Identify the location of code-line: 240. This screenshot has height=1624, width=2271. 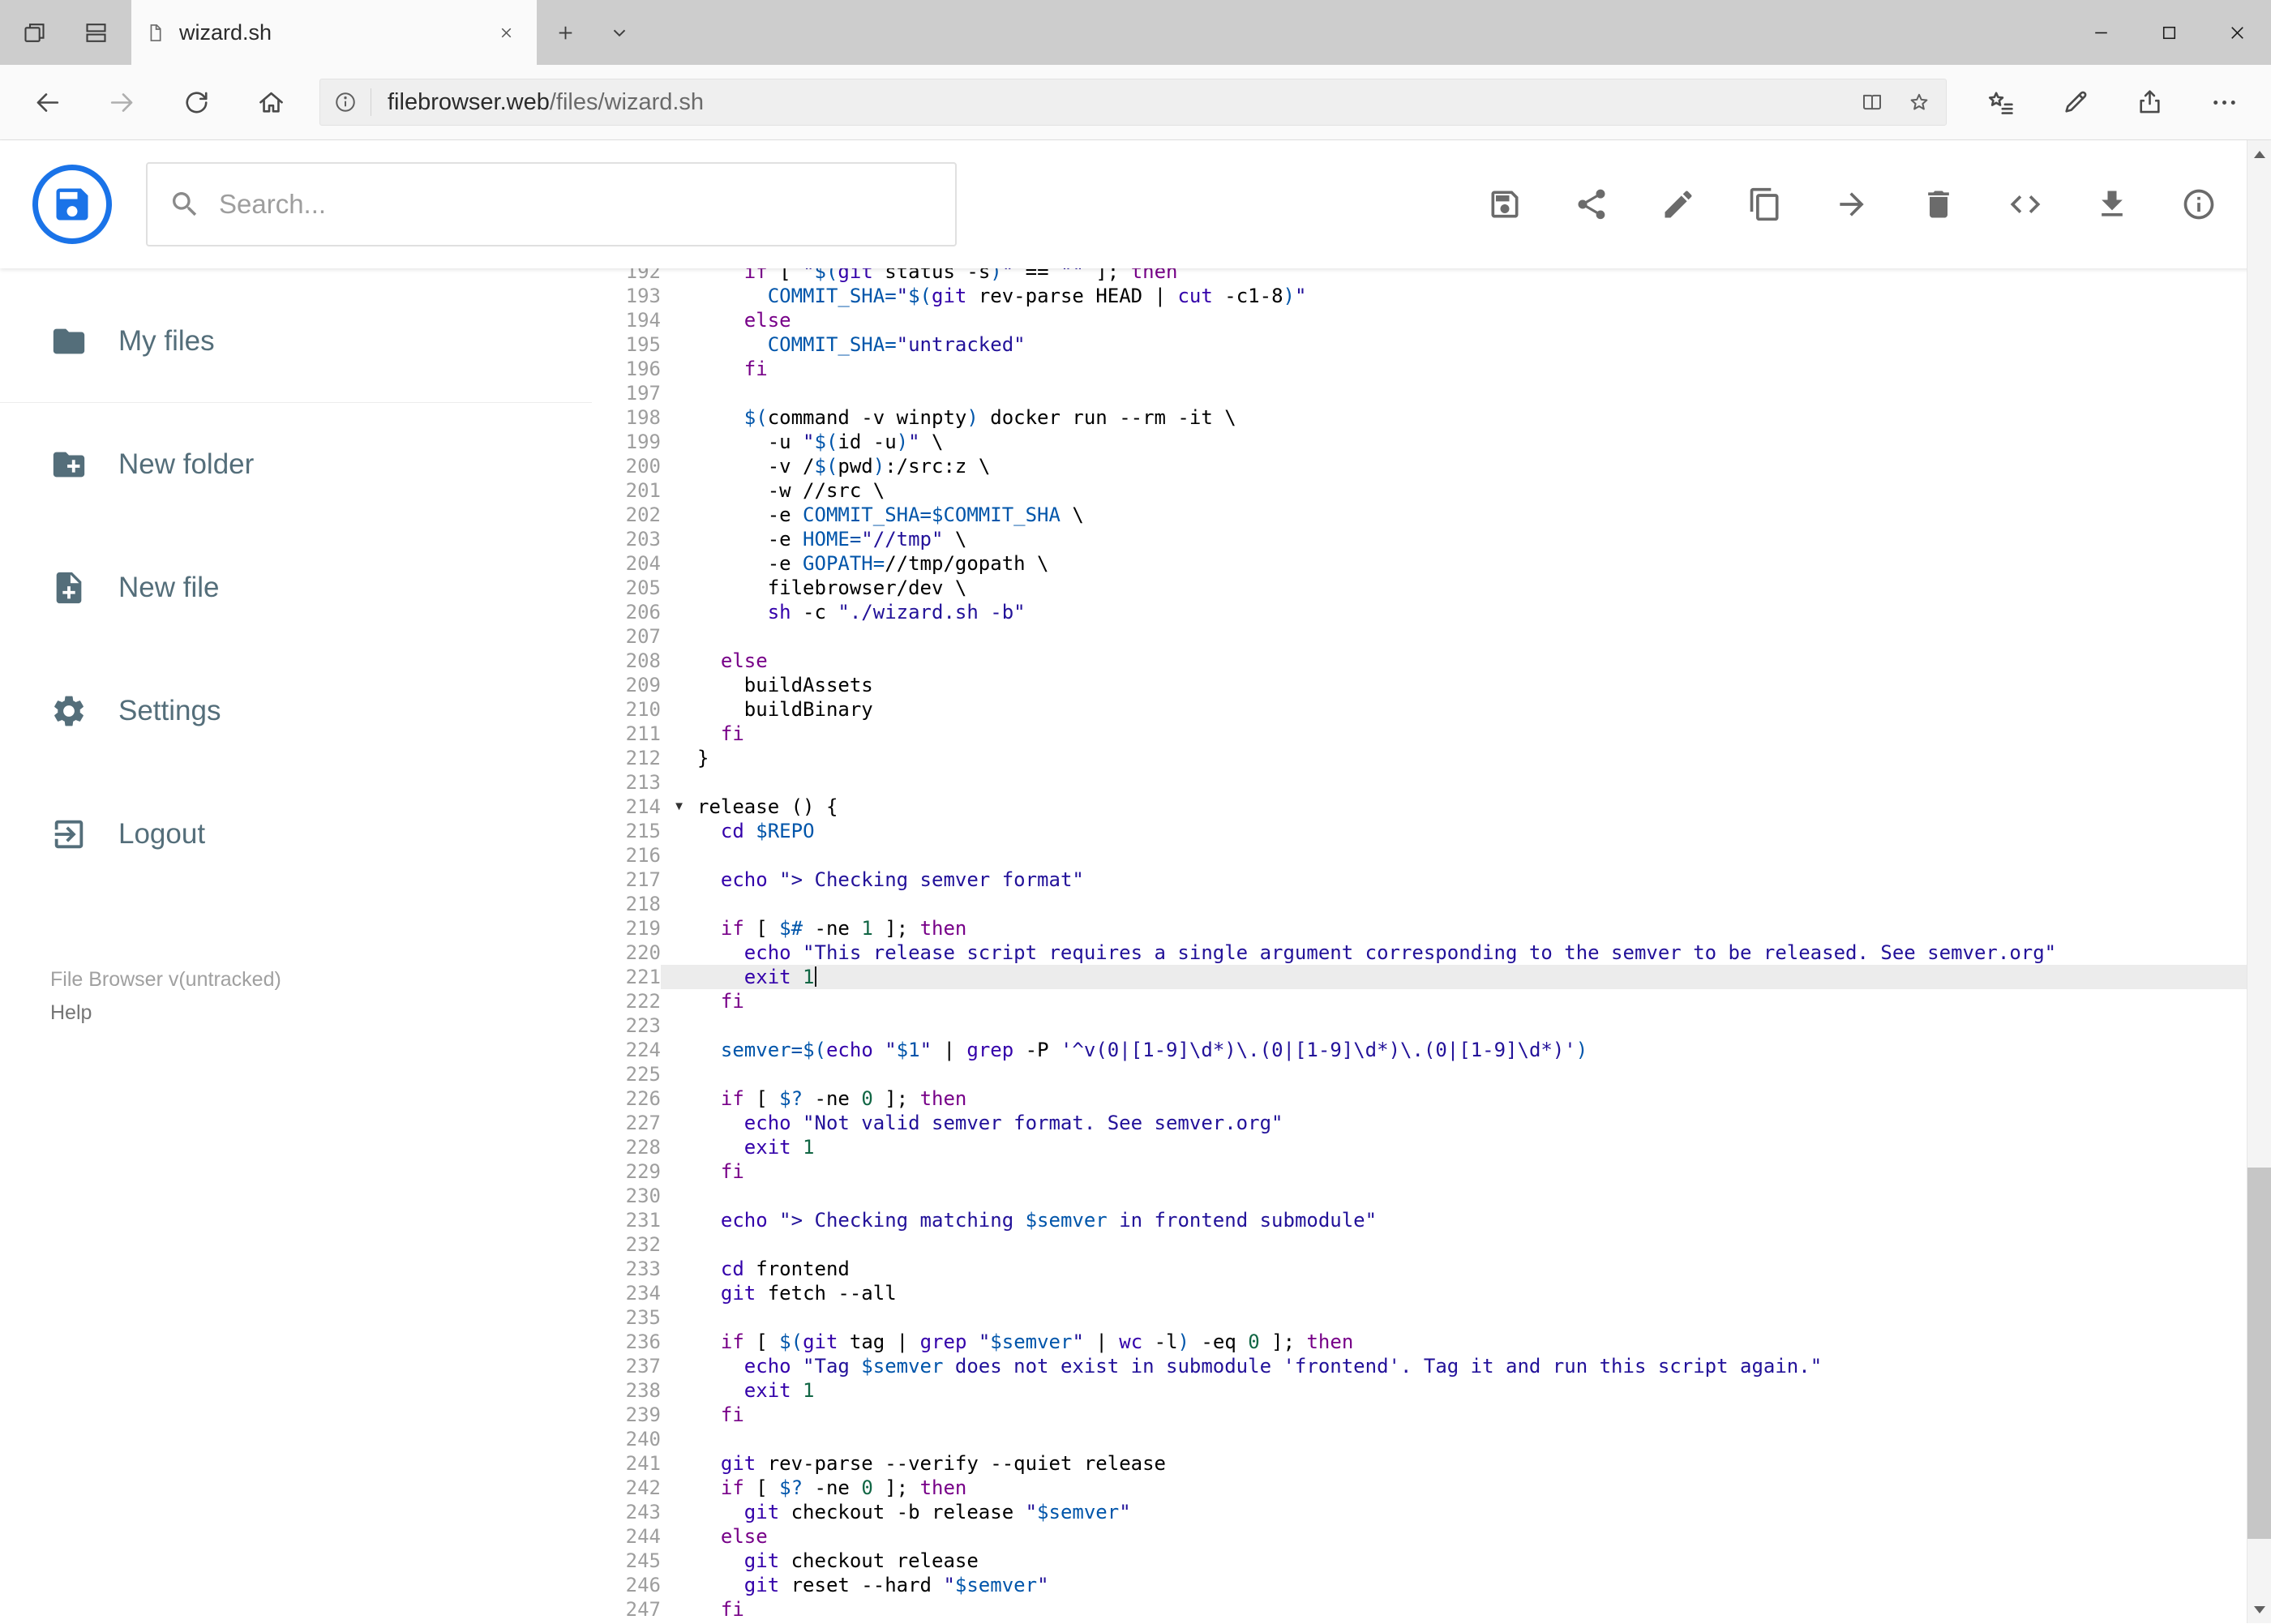
(1431, 1439).